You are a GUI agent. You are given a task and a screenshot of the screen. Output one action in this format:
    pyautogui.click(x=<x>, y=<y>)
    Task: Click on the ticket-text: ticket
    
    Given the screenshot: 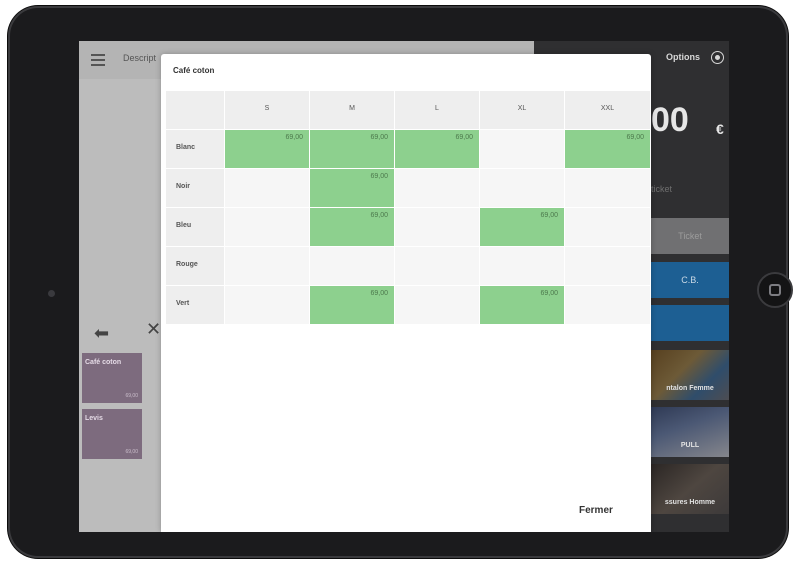 What is the action you would take?
    pyautogui.click(x=662, y=189)
    